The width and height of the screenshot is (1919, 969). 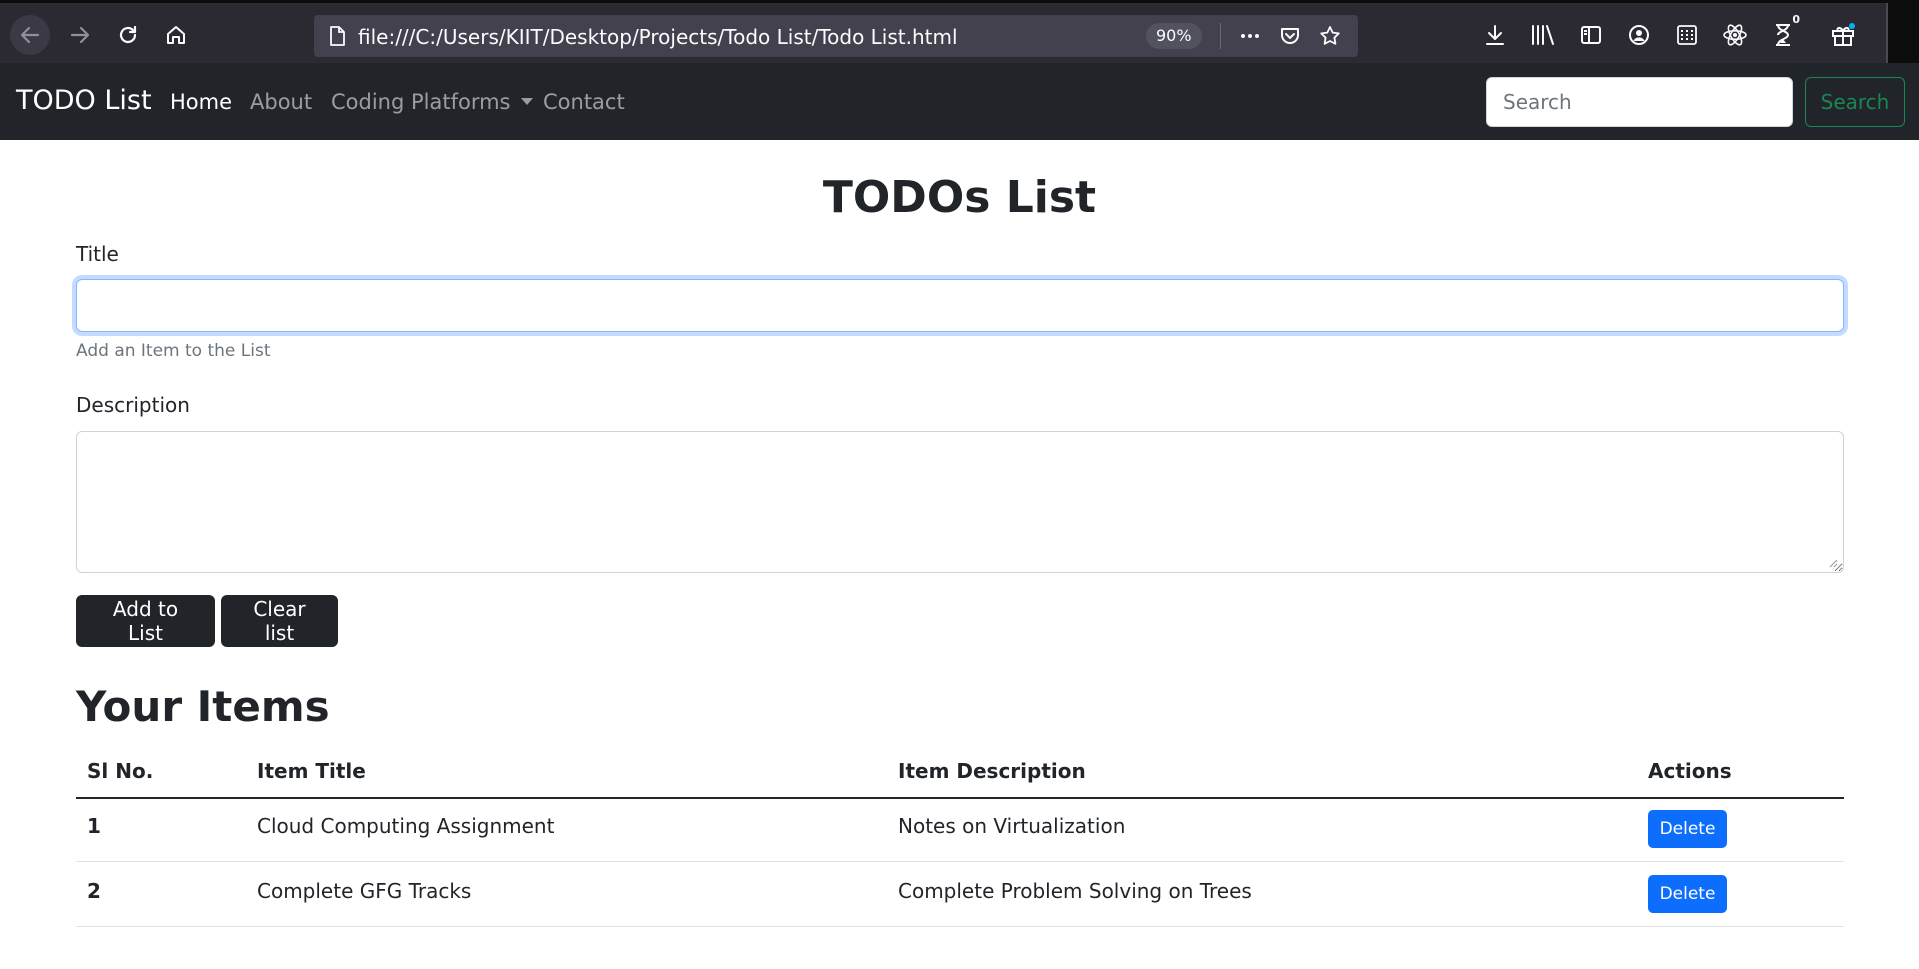 What do you see at coordinates (281, 102) in the screenshot?
I see `nav-link-about: About` at bounding box center [281, 102].